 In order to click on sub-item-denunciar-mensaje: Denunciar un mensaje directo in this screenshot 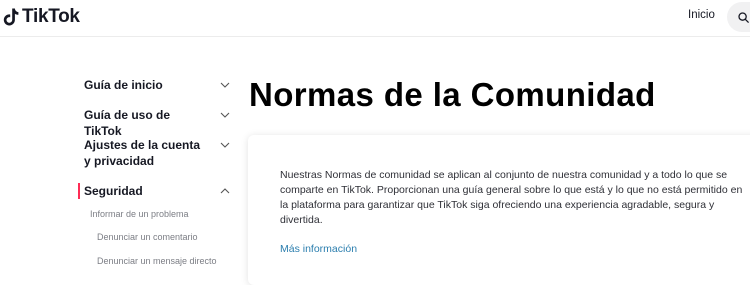, I will do `click(157, 261)`.